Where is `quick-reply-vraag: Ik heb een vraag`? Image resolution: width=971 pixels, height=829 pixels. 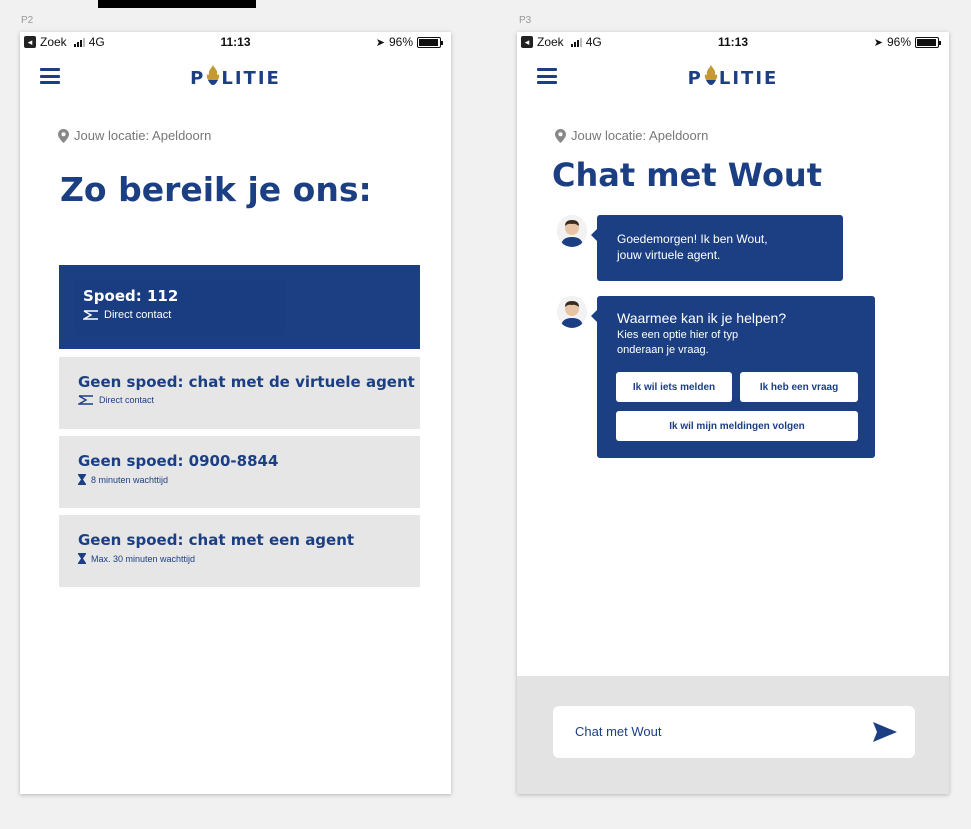 quick-reply-vraag: Ik heb een vraag is located at coordinates (799, 387).